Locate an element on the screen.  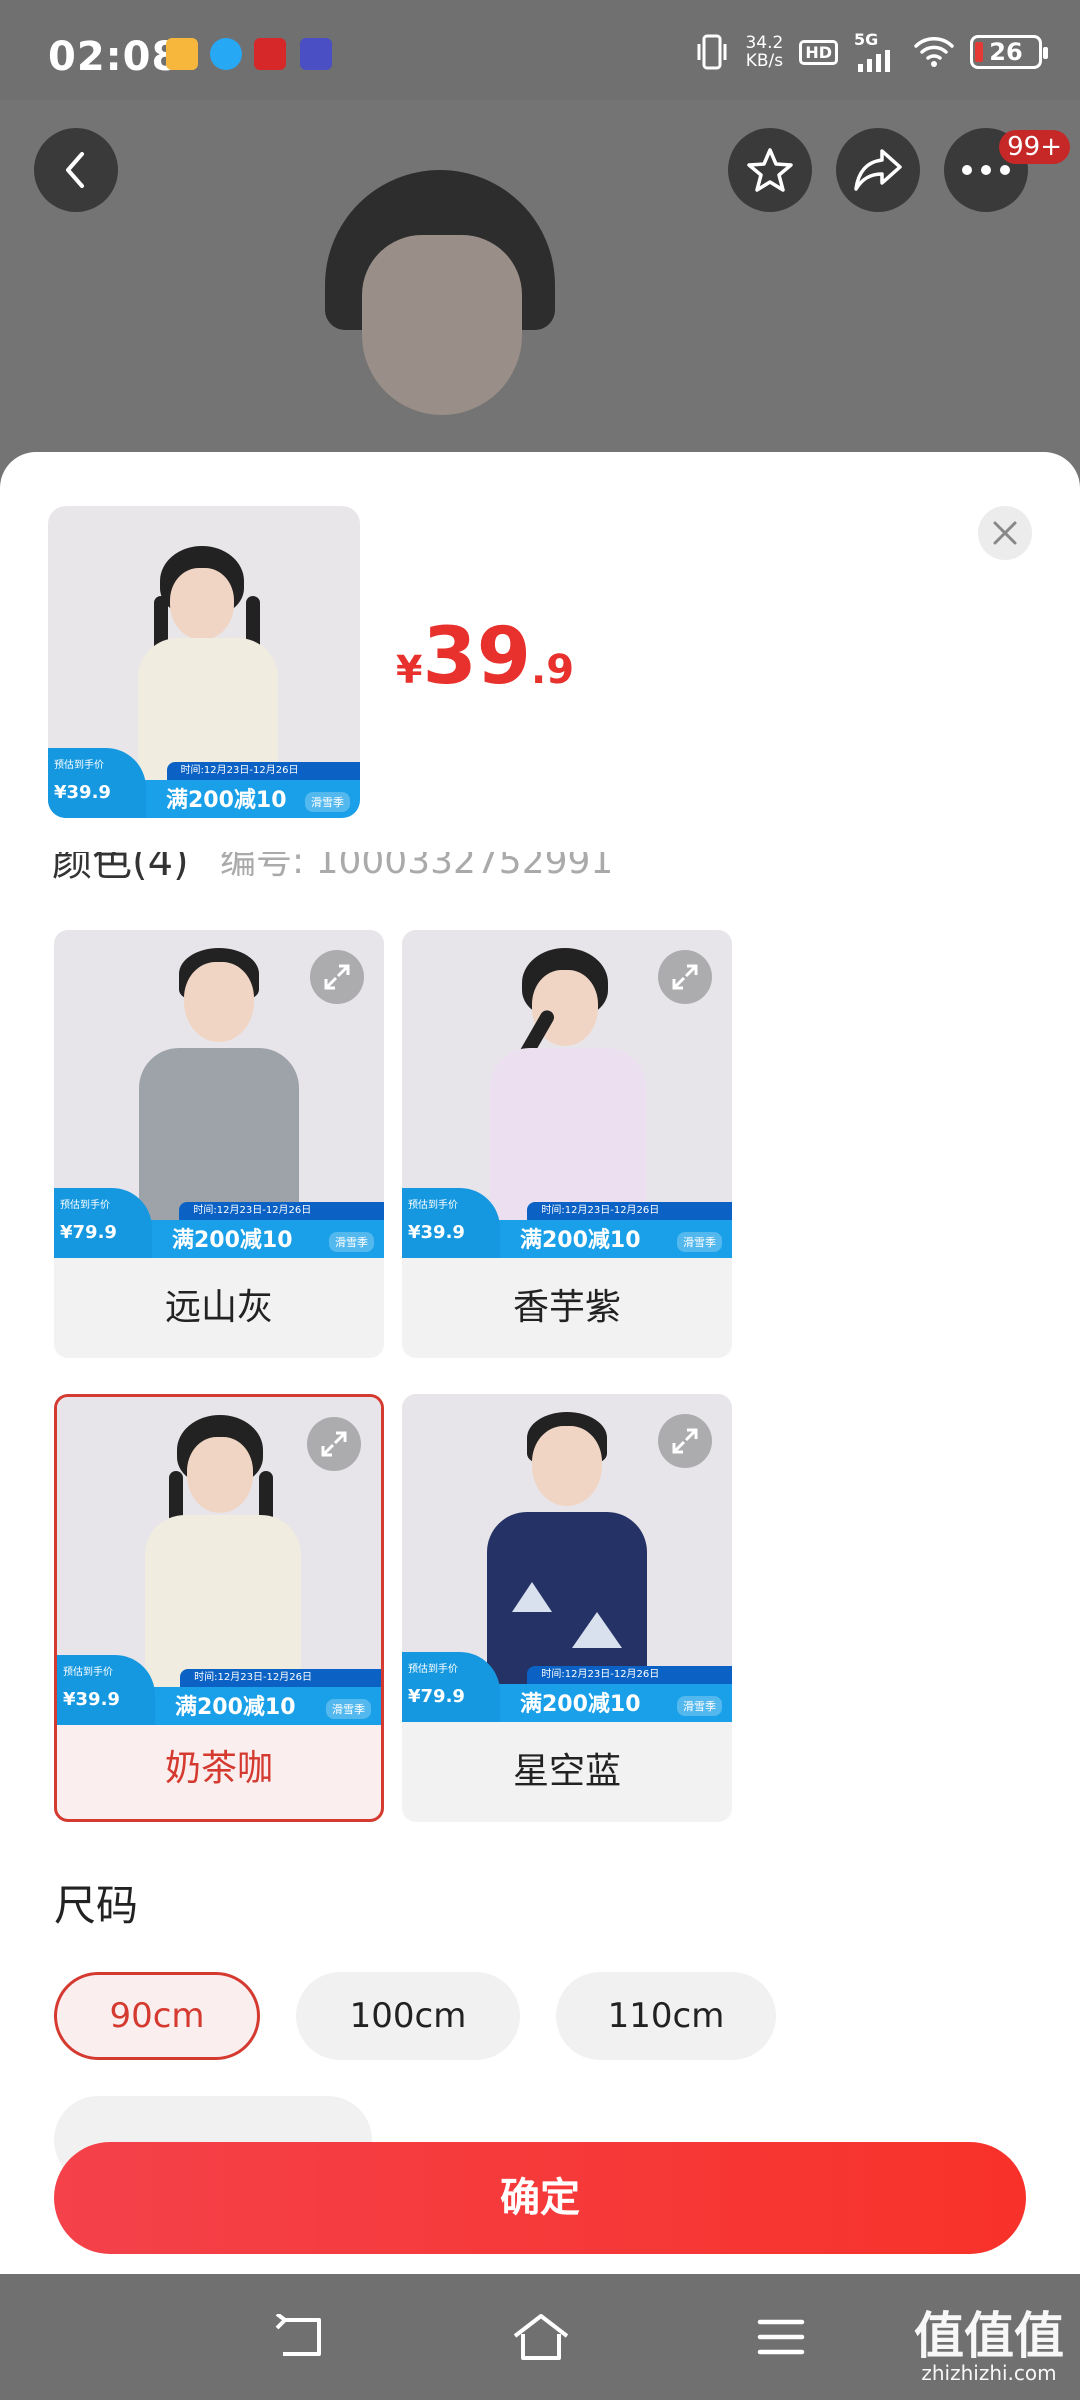
menu-icon is located at coordinates (781, 2337).